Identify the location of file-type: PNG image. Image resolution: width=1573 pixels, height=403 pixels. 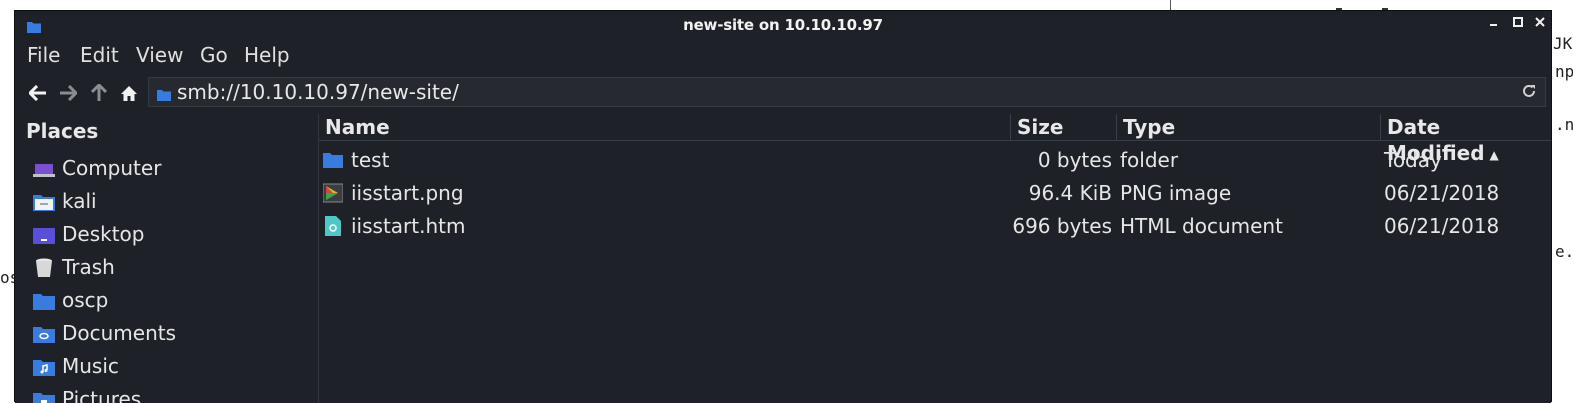
(1176, 193).